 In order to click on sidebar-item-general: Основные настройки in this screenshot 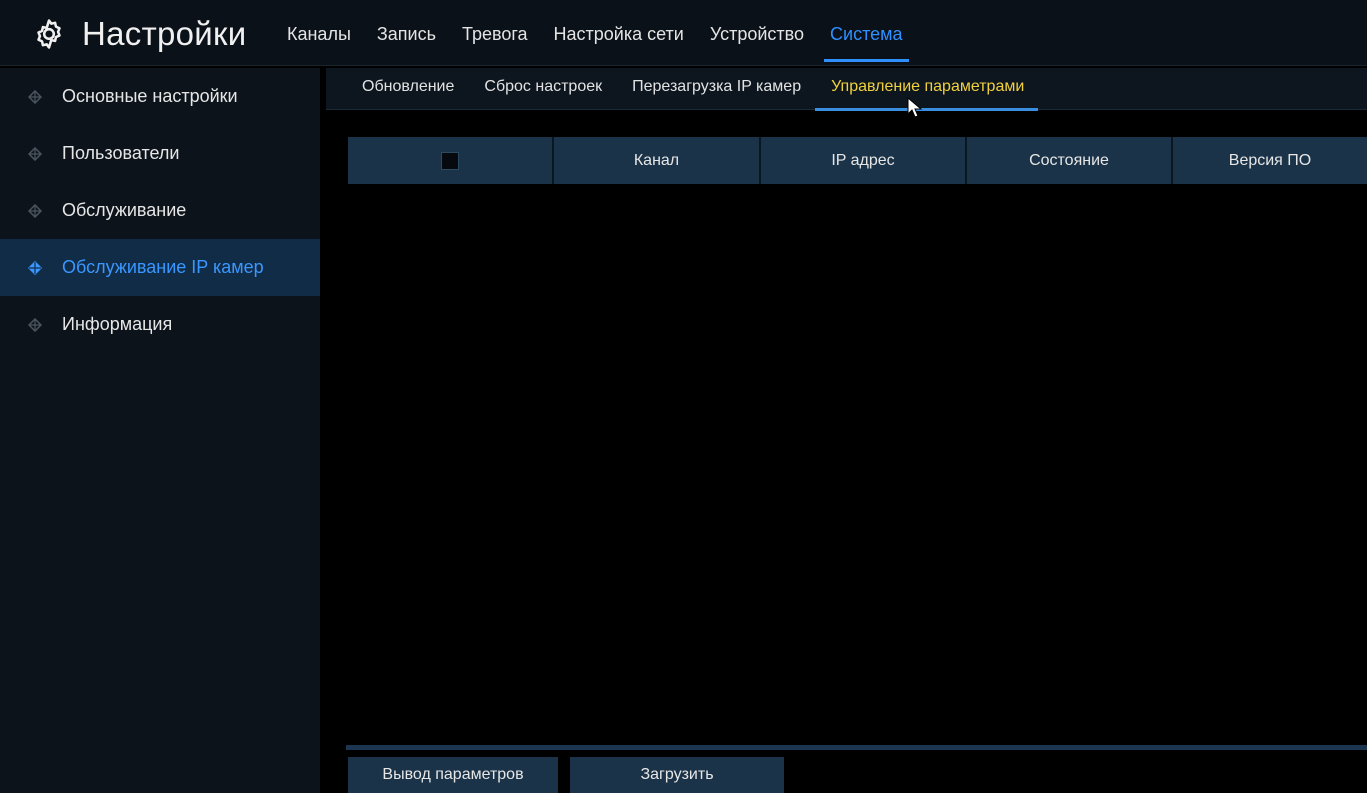, I will do `click(160, 96)`.